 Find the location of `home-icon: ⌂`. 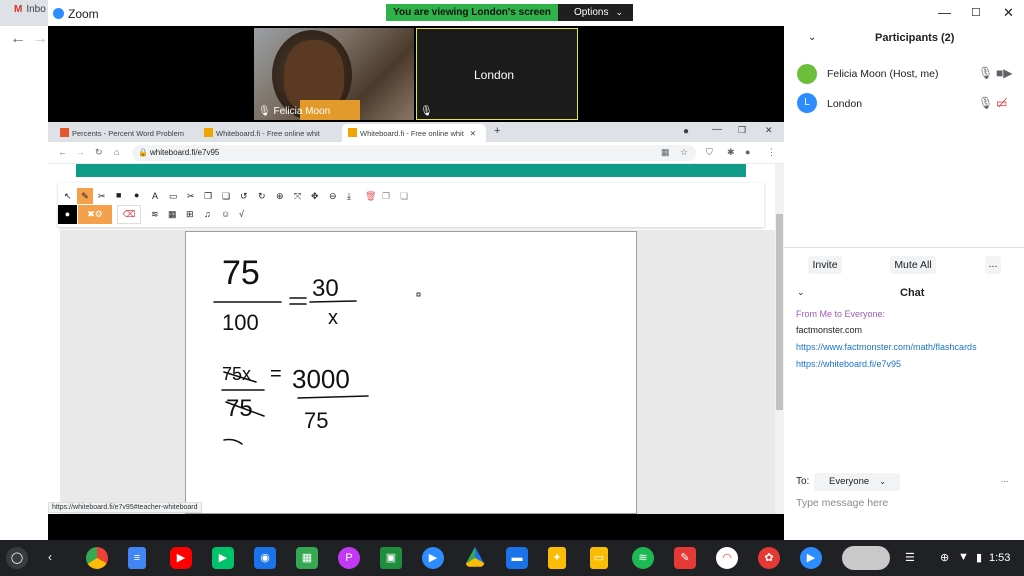

home-icon: ⌂ is located at coordinates (116, 152).